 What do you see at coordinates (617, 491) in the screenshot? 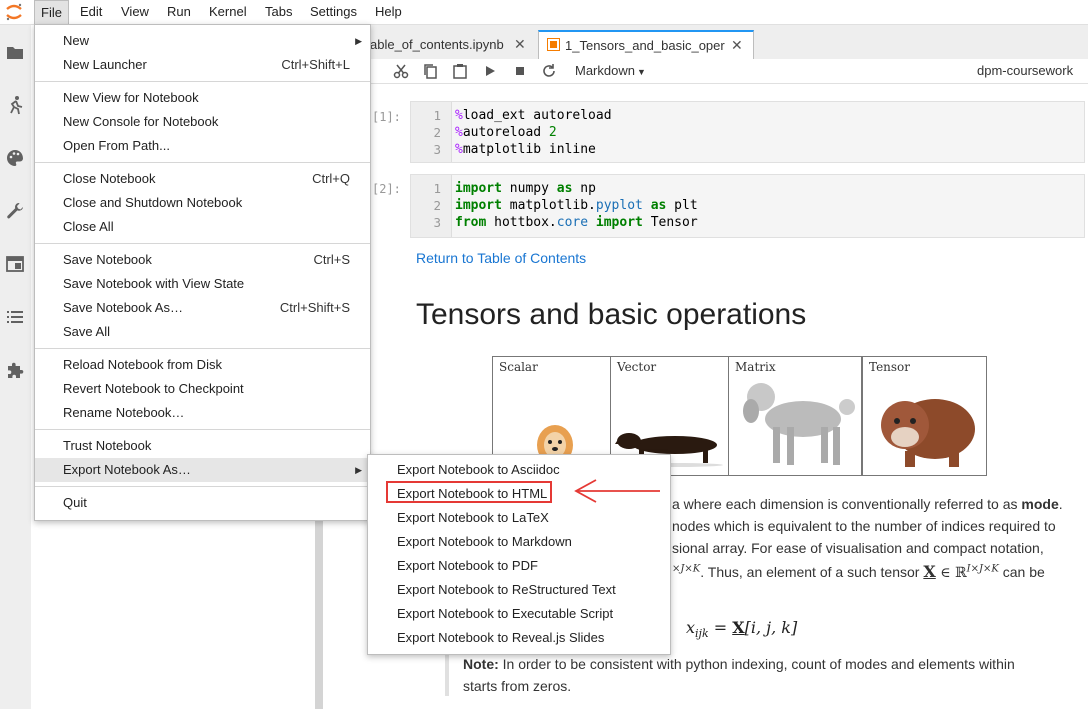
I see `annotation-arrow-icon` at bounding box center [617, 491].